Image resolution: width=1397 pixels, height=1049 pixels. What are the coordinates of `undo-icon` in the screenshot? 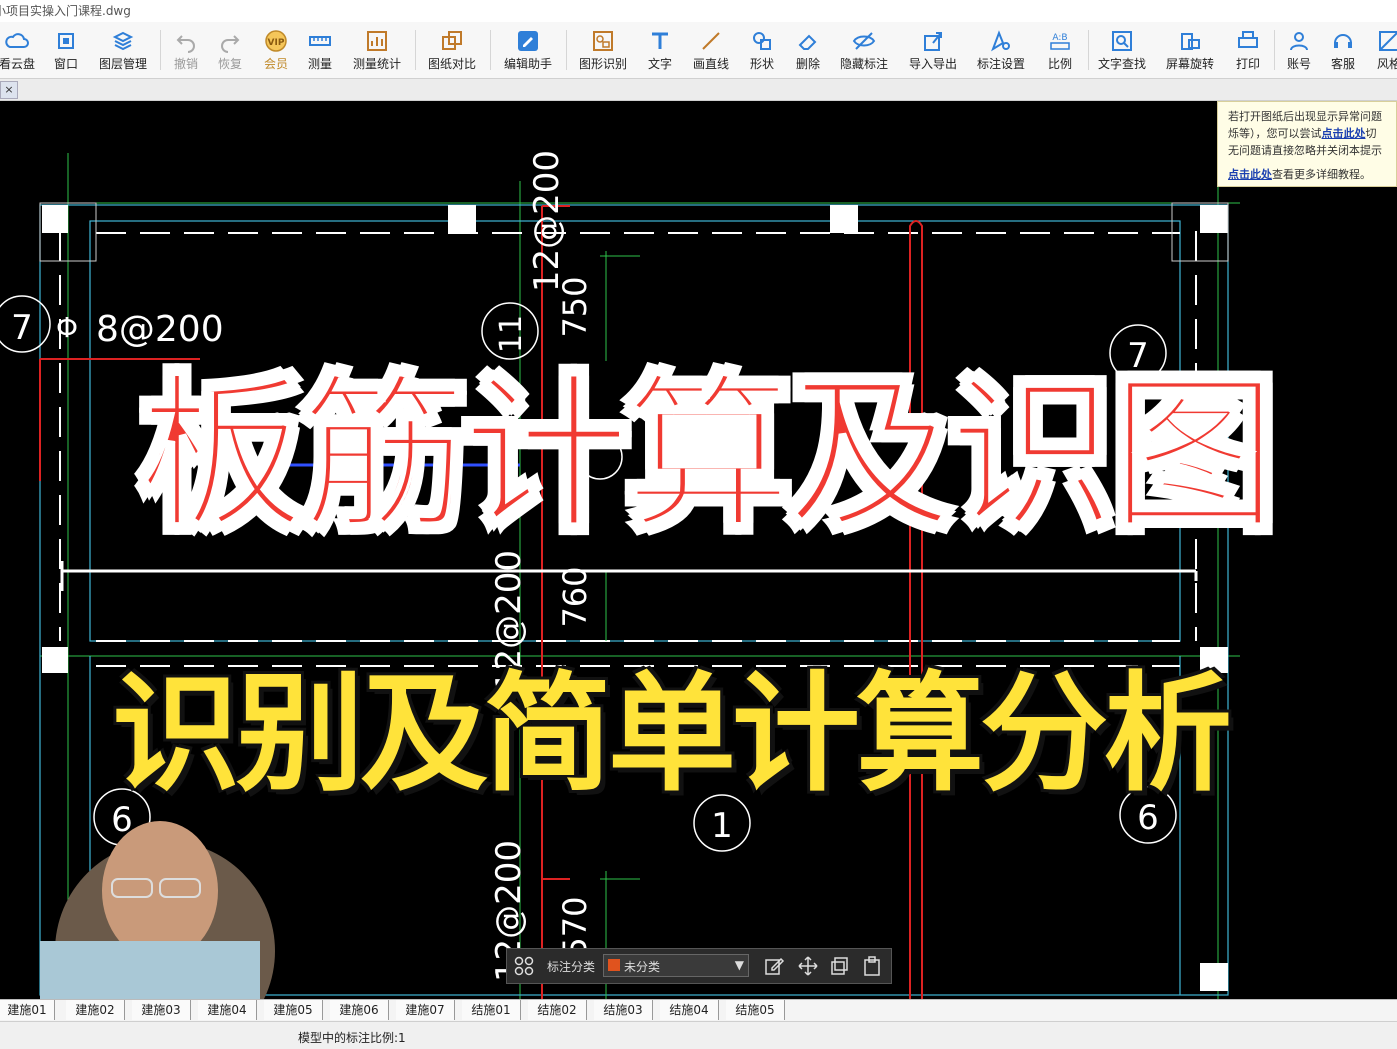 It's located at (185, 44).